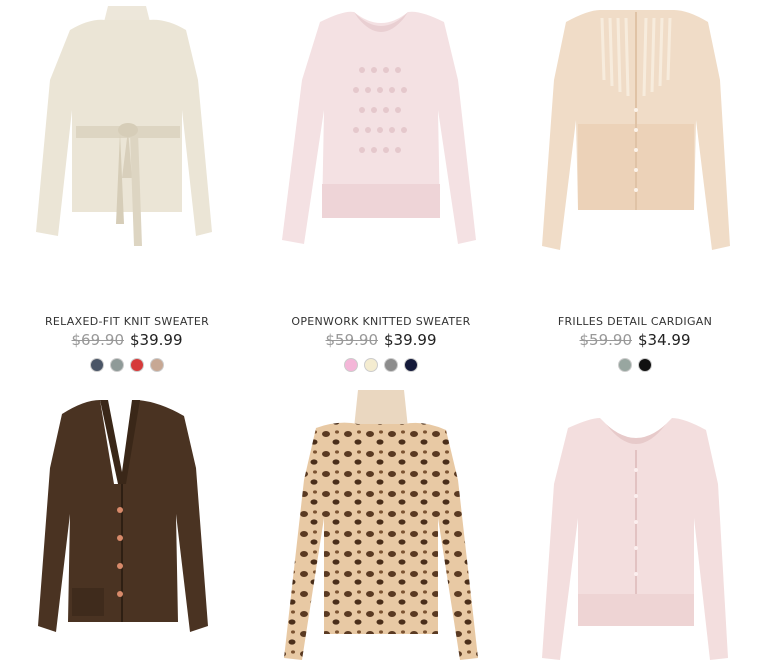  What do you see at coordinates (664, 340) in the screenshot?
I see `sale-price: $34.99` at bounding box center [664, 340].